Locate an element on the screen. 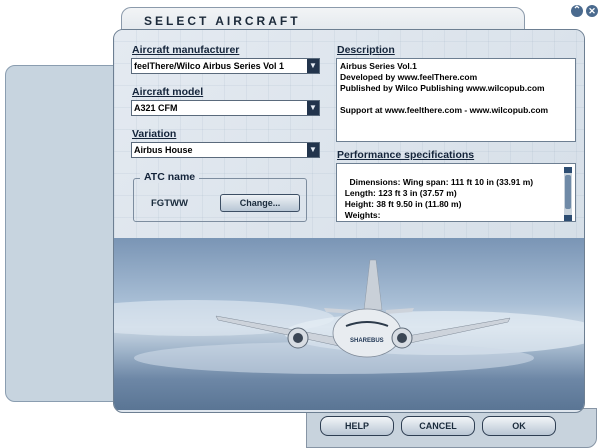 This screenshot has height=448, width=600. model-label: Aircraft model is located at coordinates (168, 92).